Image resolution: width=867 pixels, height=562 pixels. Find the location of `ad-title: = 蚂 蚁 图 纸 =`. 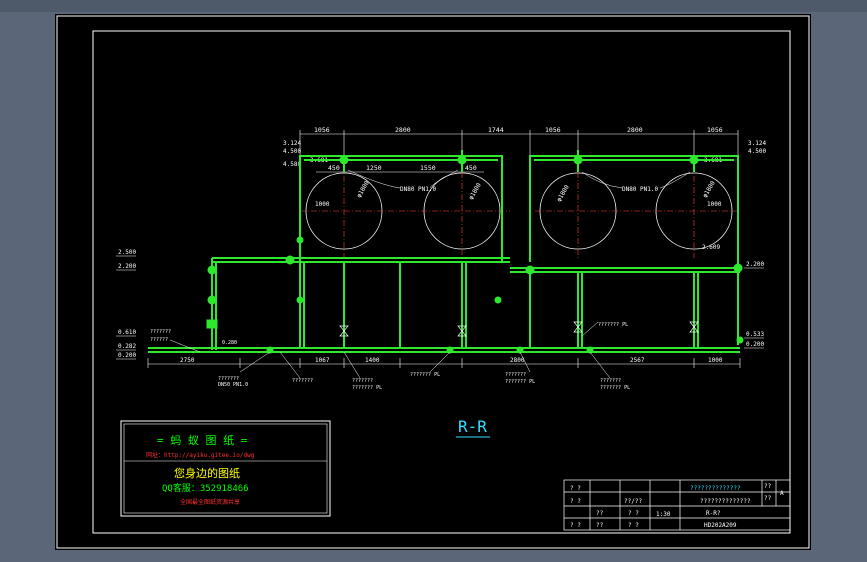

ad-title: = 蚂 蚁 图 纸 = is located at coordinates (202, 440).